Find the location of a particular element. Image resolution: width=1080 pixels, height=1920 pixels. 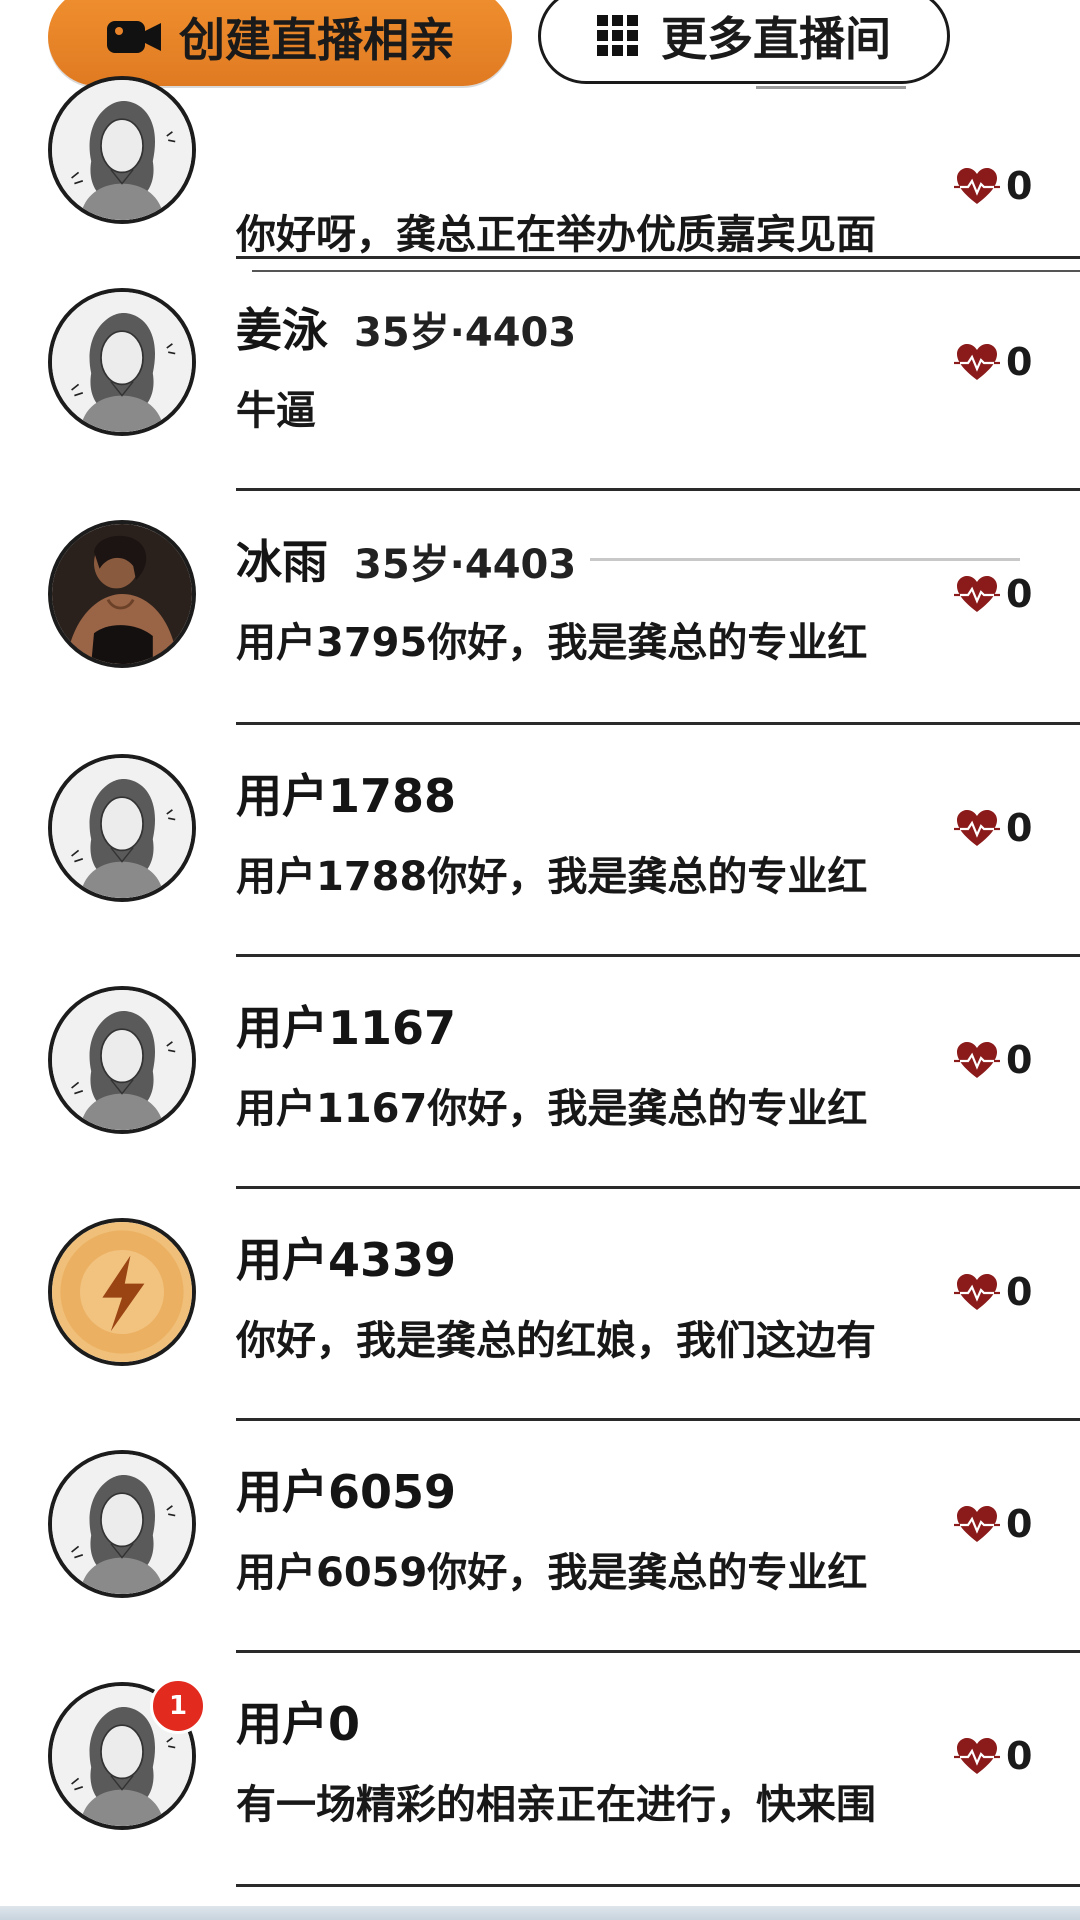

list-item: 用户1788 用户1788你好，我是龚总的专业红 0 is located at coordinates (540, 870).